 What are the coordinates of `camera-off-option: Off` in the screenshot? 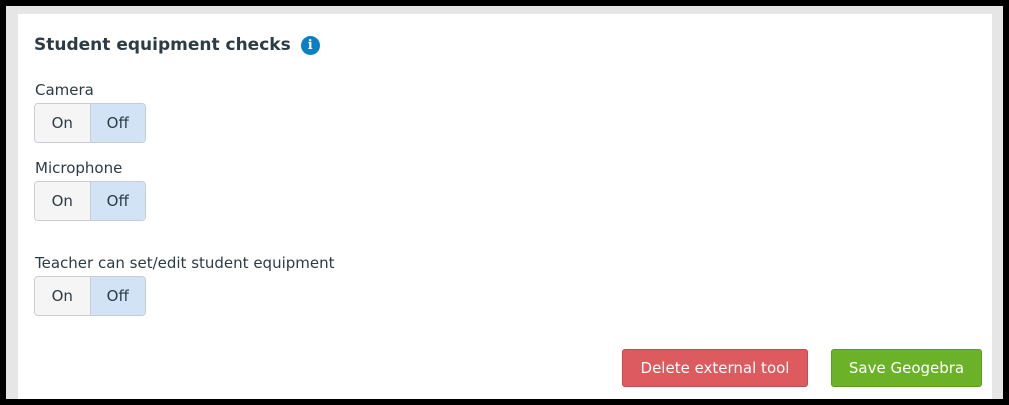 It's located at (117, 123).